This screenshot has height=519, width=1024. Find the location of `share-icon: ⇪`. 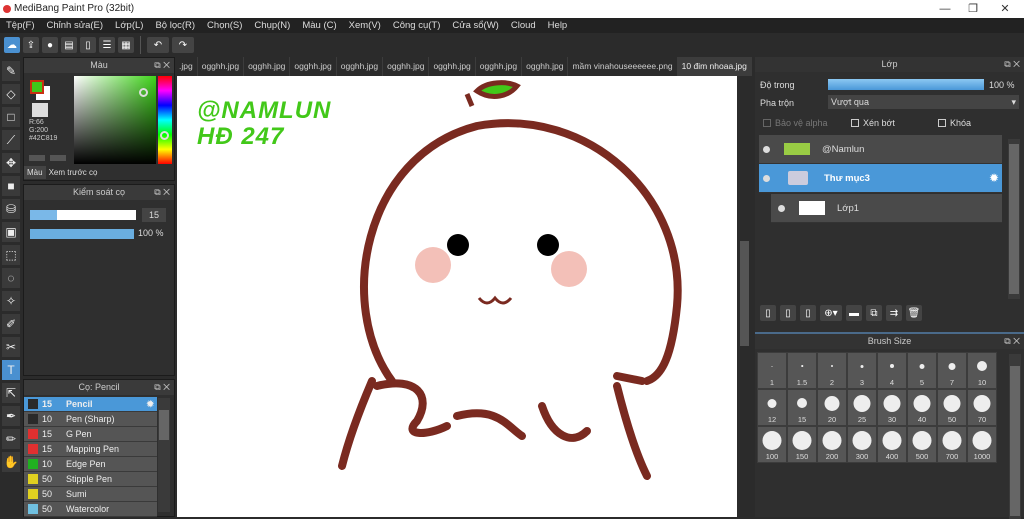

share-icon: ⇪ is located at coordinates (31, 45).